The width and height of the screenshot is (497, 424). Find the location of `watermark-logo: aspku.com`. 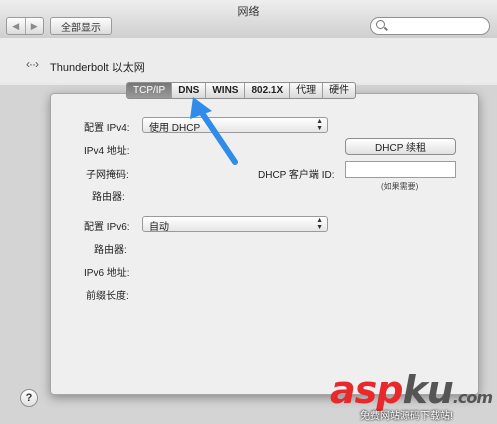

watermark-logo: aspku.com is located at coordinates (411, 390).